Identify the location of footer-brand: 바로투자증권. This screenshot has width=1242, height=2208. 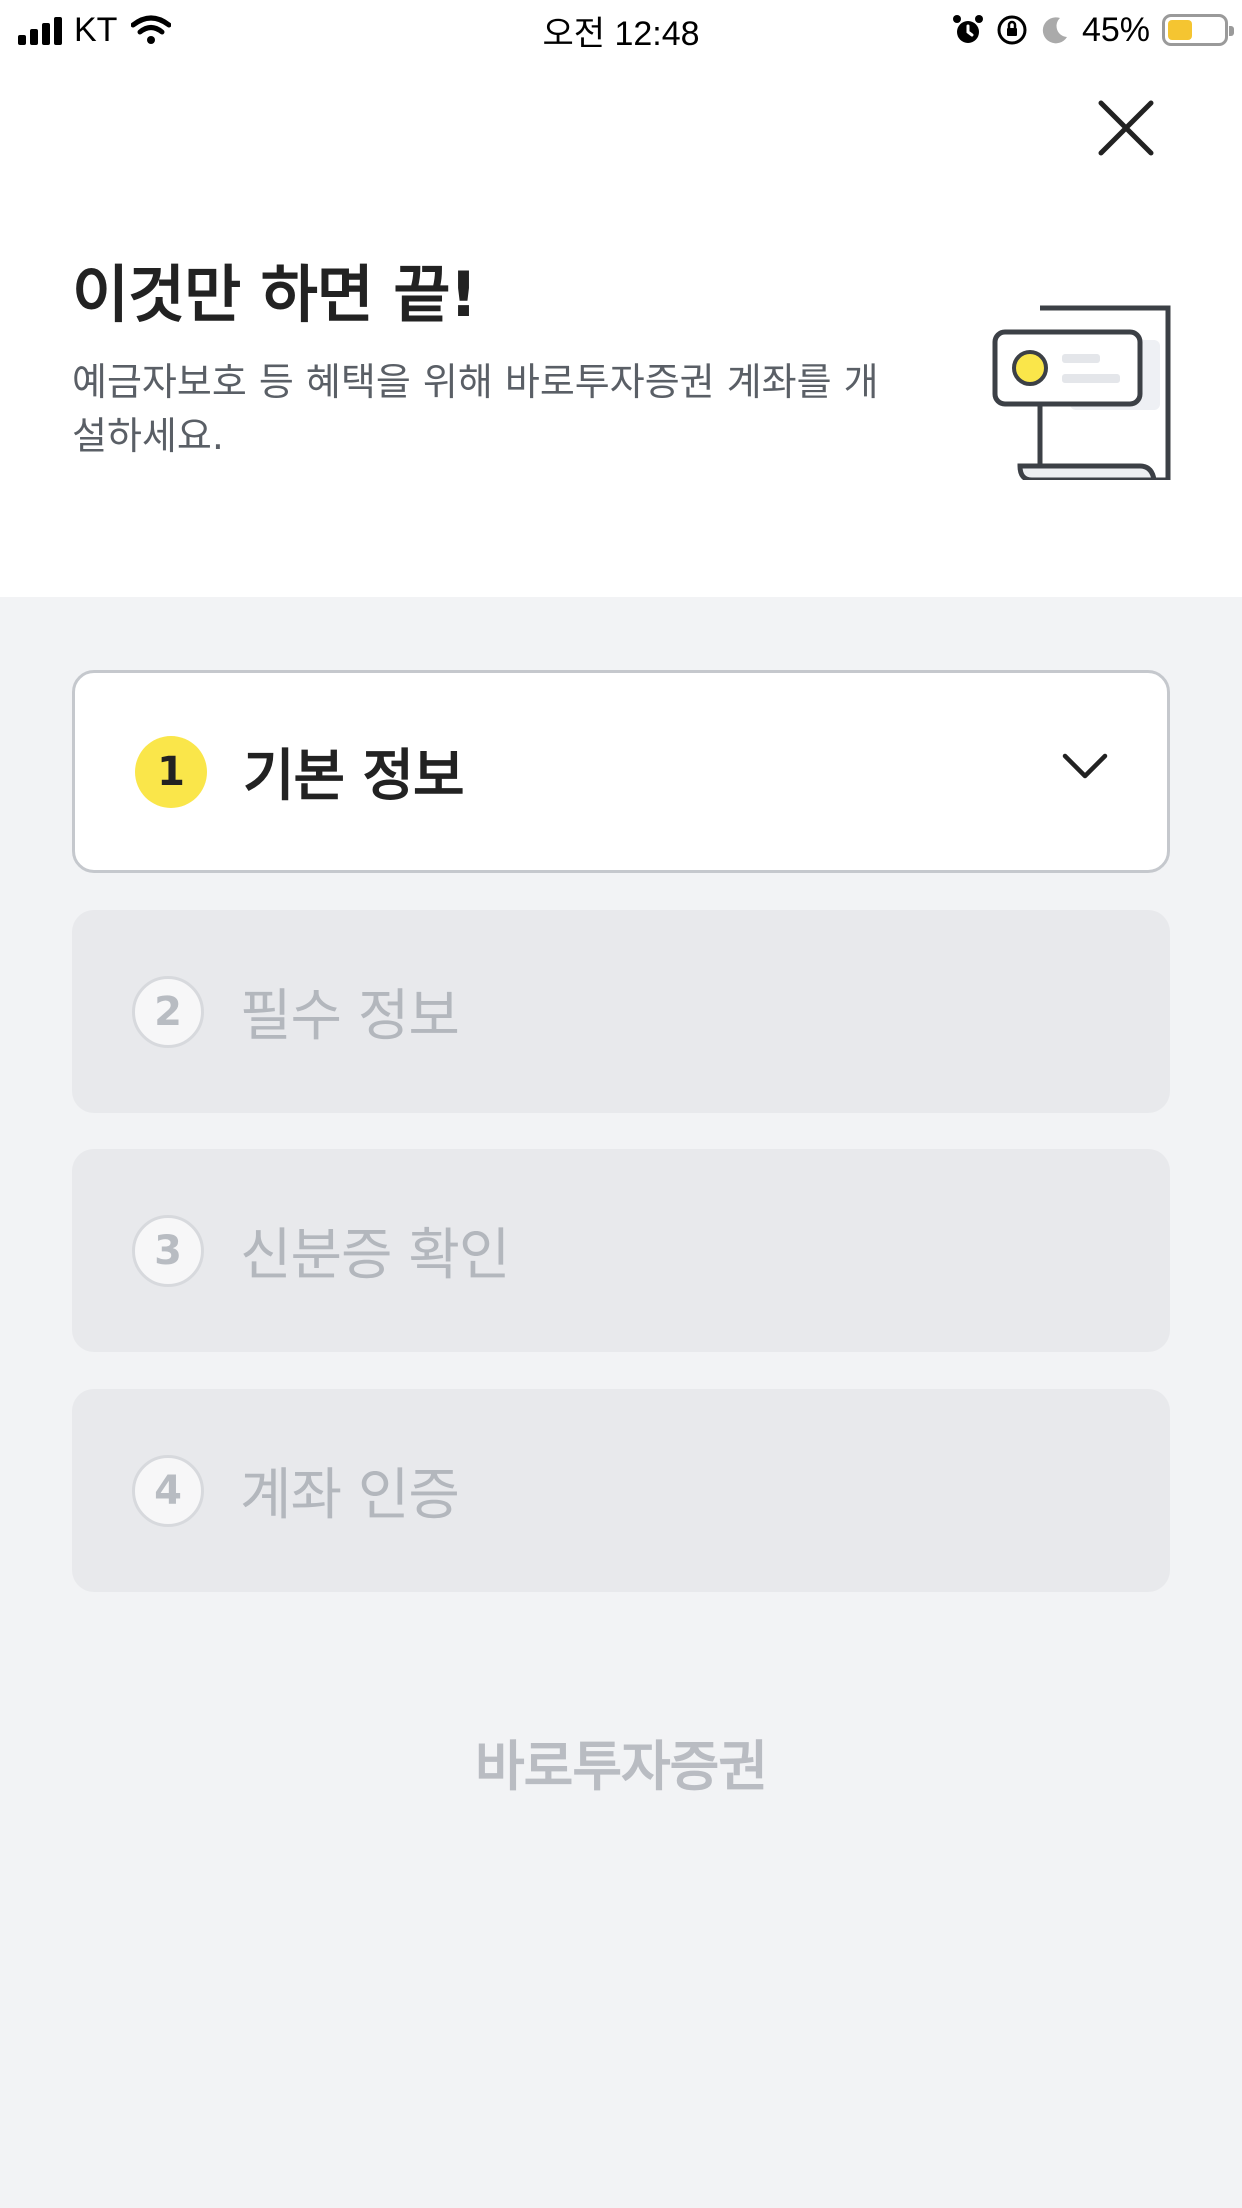
(621, 1766).